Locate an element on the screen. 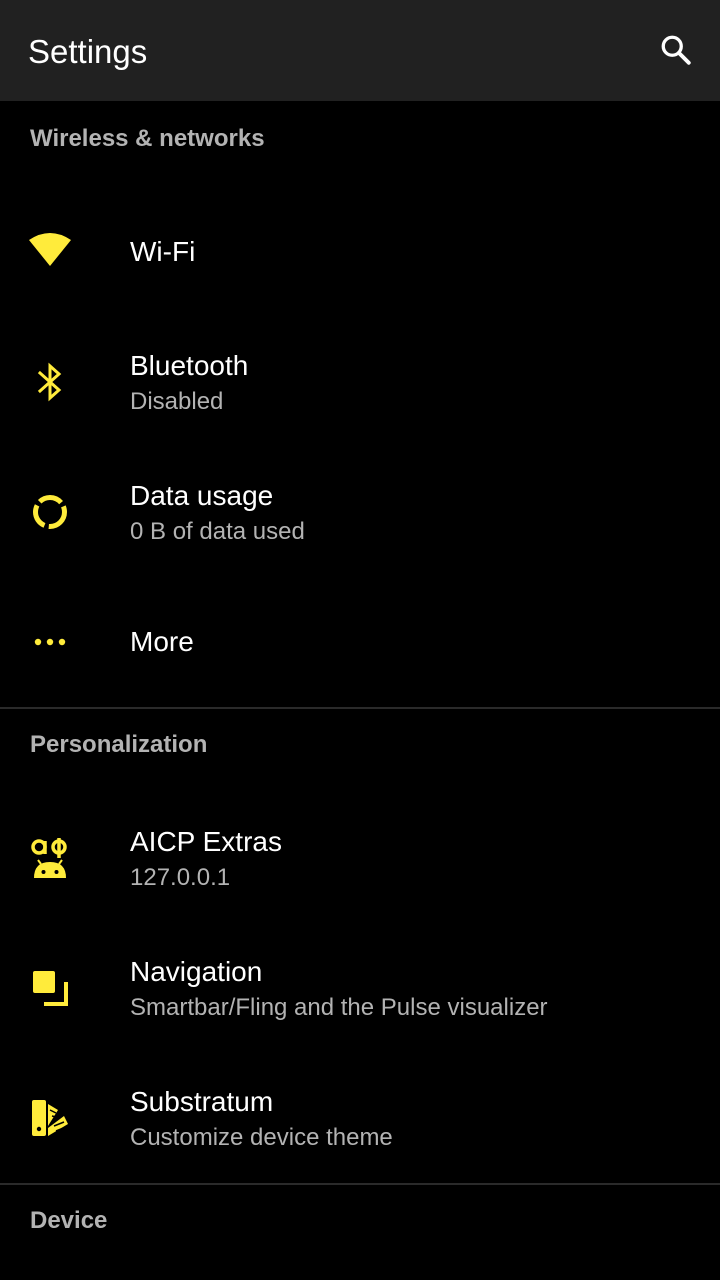  more-icon is located at coordinates (50, 642).